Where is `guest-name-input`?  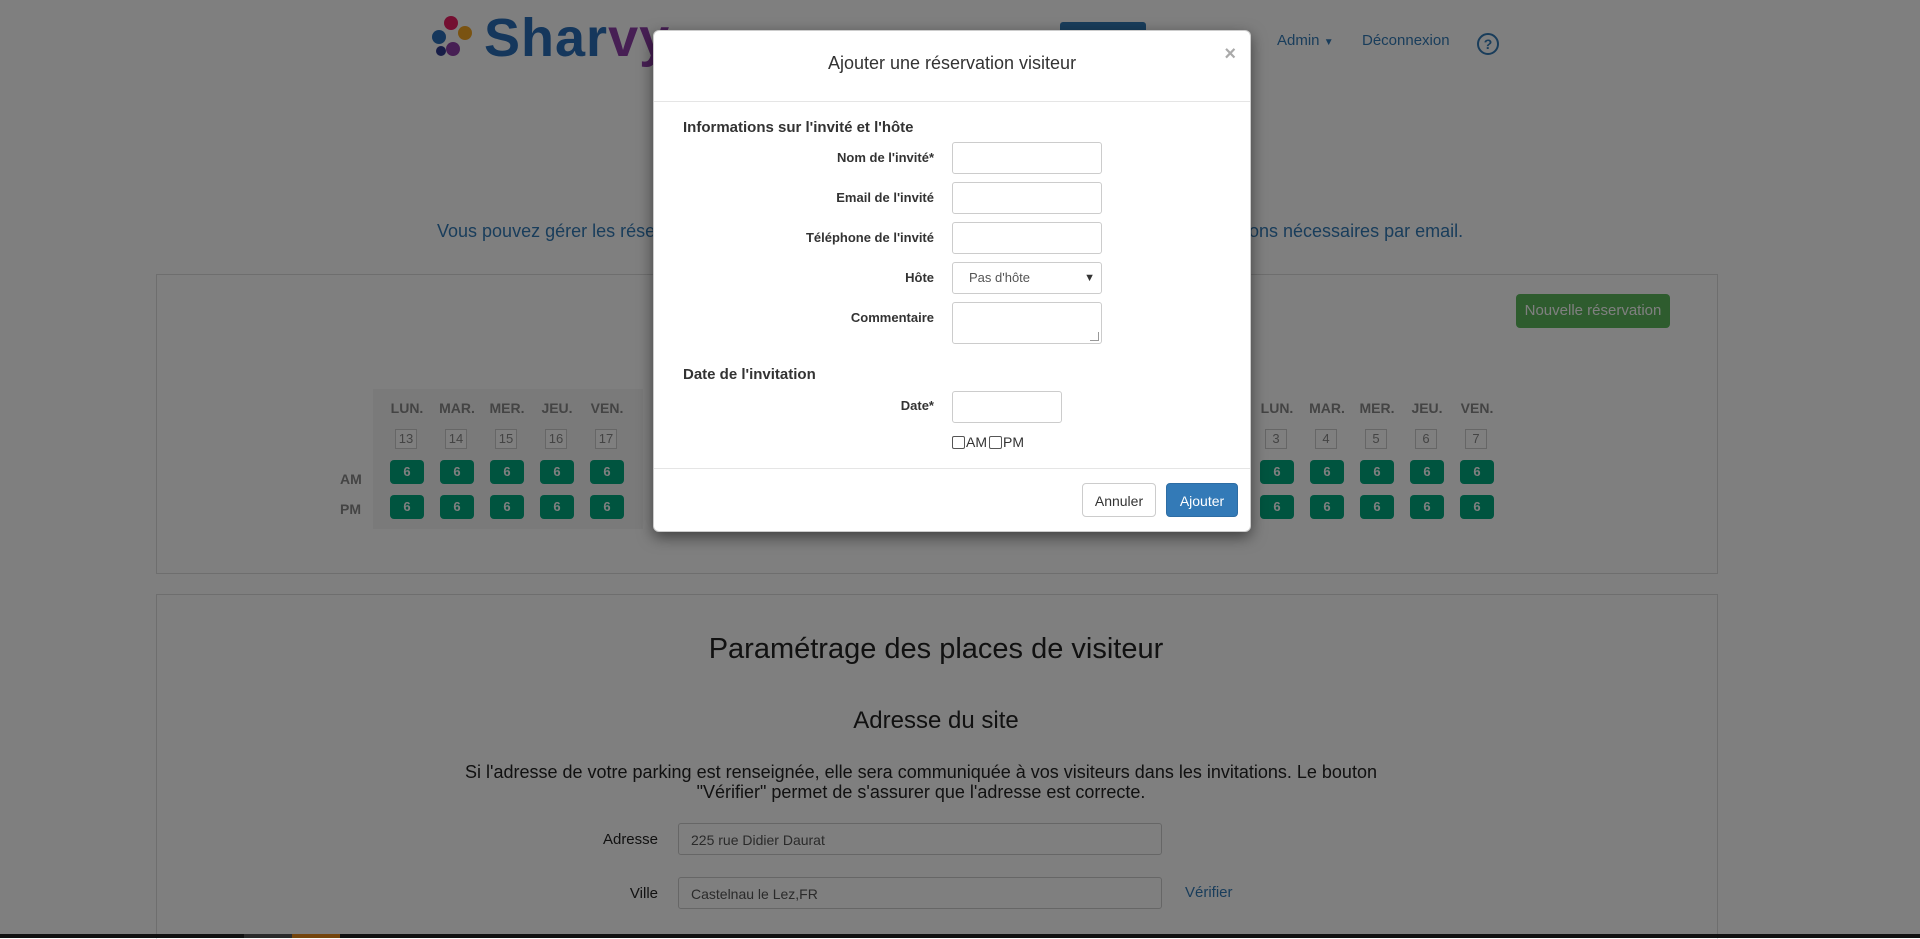 guest-name-input is located at coordinates (1027, 158).